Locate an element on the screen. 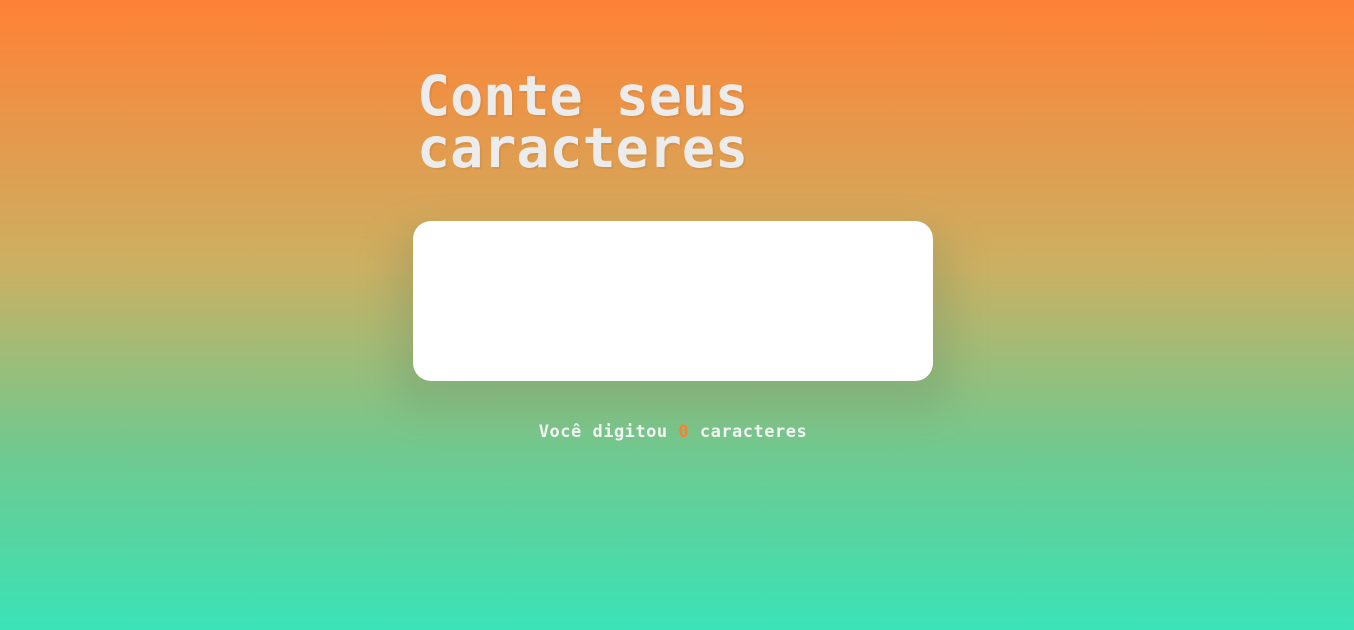 The width and height of the screenshot is (1354, 630). counter-value: 0 is located at coordinates (684, 432).